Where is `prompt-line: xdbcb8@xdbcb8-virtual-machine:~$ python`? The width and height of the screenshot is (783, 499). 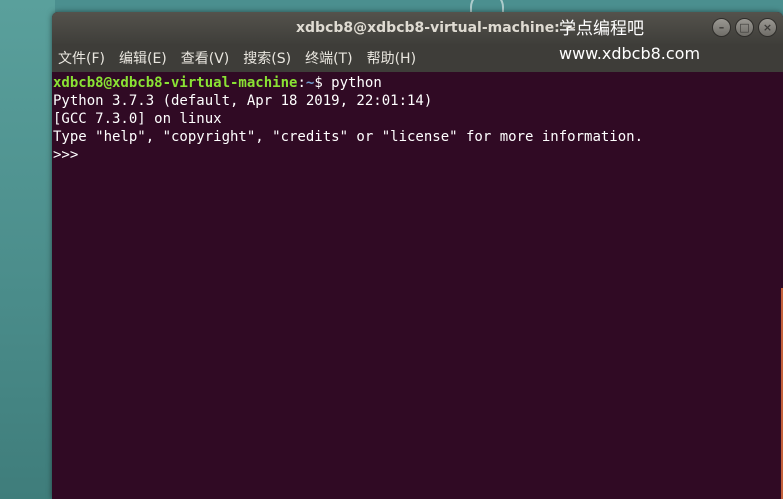 prompt-line: xdbcb8@xdbcb8-virtual-machine:~$ python is located at coordinates (418, 83).